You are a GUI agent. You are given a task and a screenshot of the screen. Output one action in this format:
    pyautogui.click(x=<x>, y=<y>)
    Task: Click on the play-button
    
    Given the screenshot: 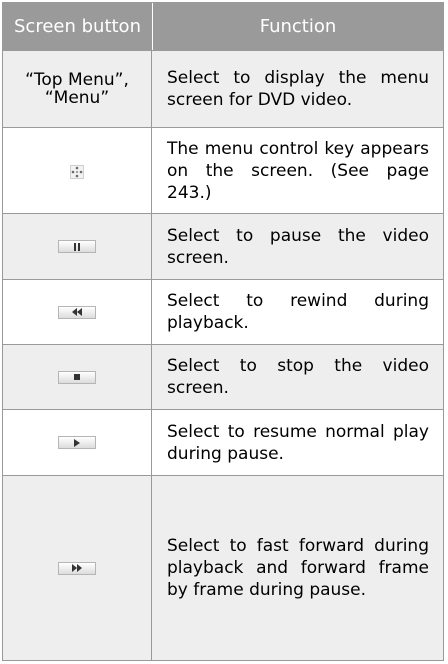 What is the action you would take?
    pyautogui.click(x=77, y=442)
    